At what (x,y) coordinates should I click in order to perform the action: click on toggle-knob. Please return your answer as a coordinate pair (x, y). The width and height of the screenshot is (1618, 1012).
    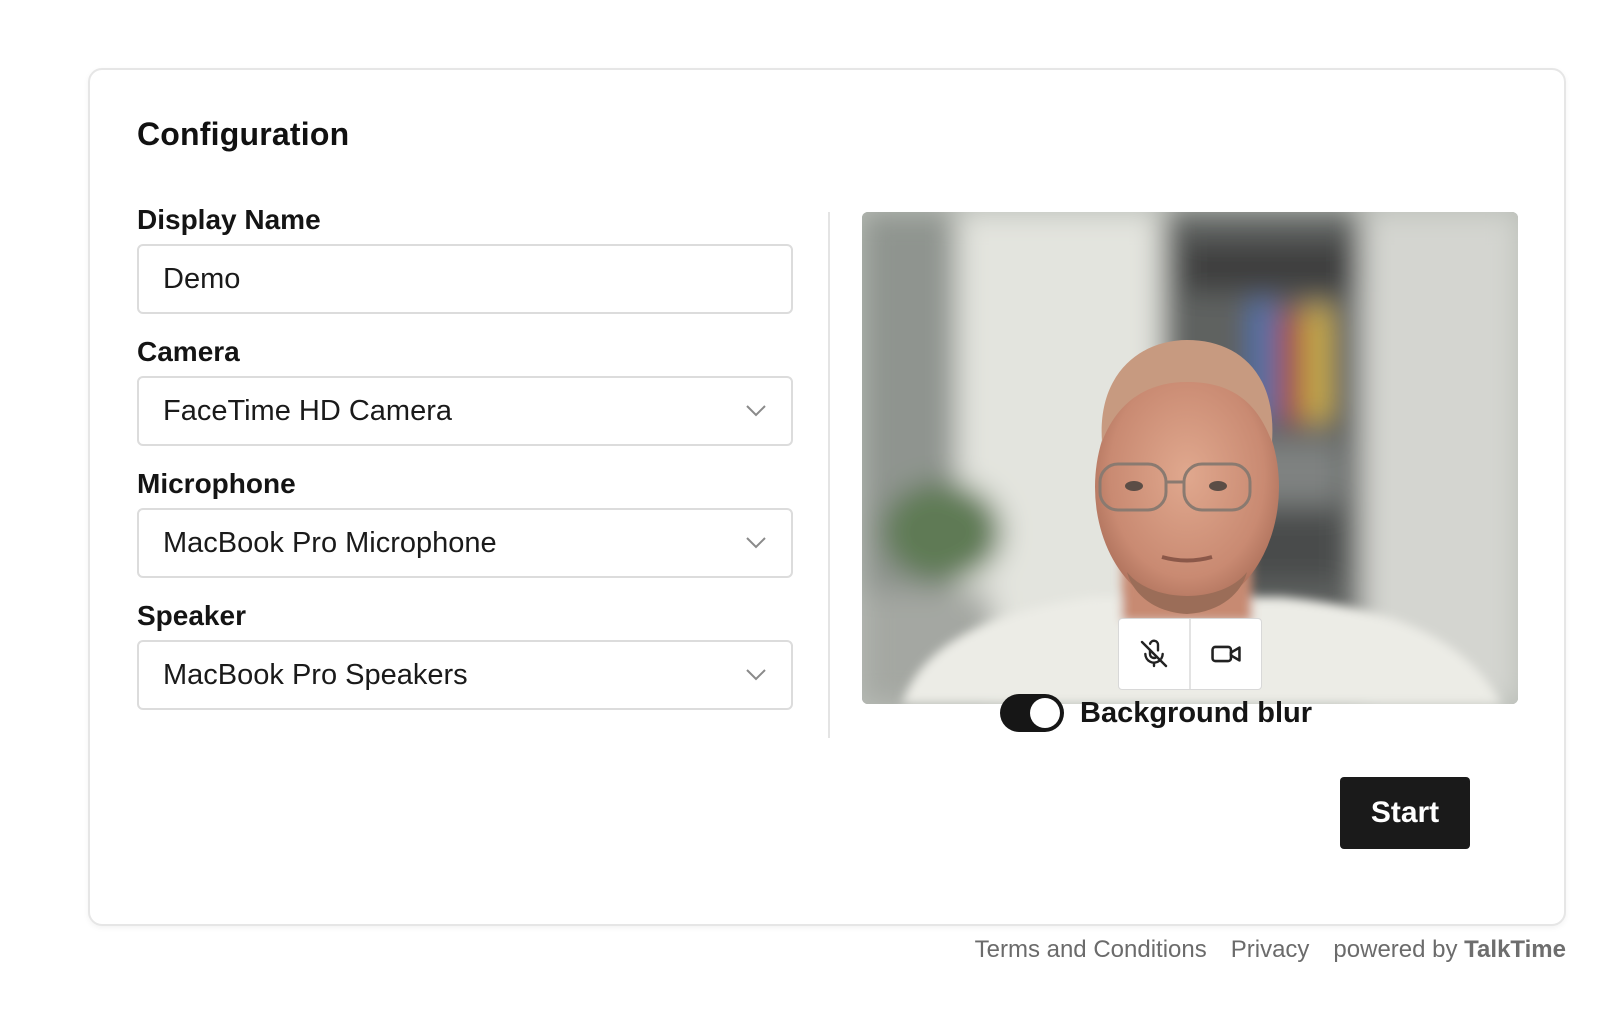
    Looking at the image, I should click on (1045, 713).